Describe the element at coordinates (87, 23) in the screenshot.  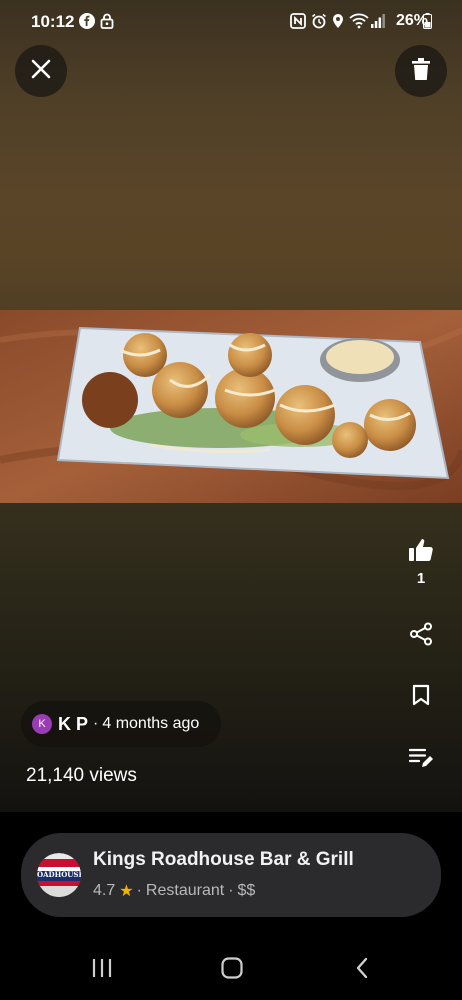
I see `facebook-icon` at that location.